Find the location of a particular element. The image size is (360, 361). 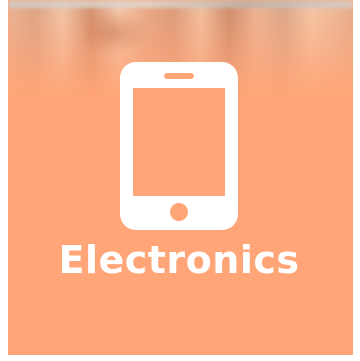

category-label: Electronics is located at coordinates (179, 260).